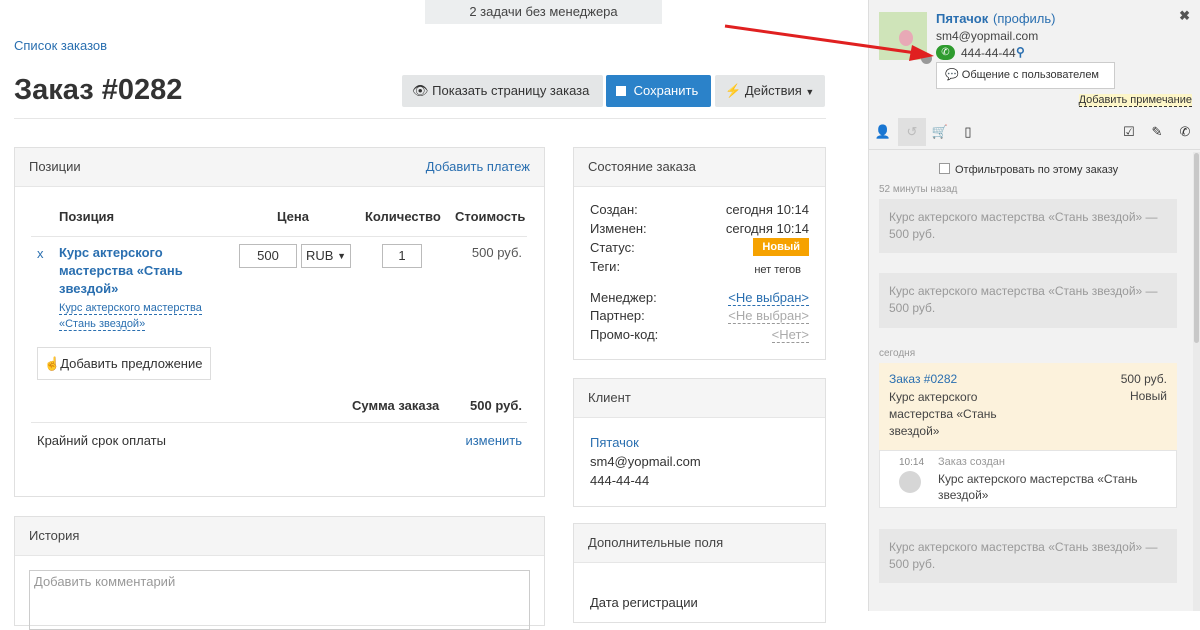 Image resolution: width=1200 pixels, height=630 pixels. I want to click on tab-phone-icon: ✆, so click(1185, 132).